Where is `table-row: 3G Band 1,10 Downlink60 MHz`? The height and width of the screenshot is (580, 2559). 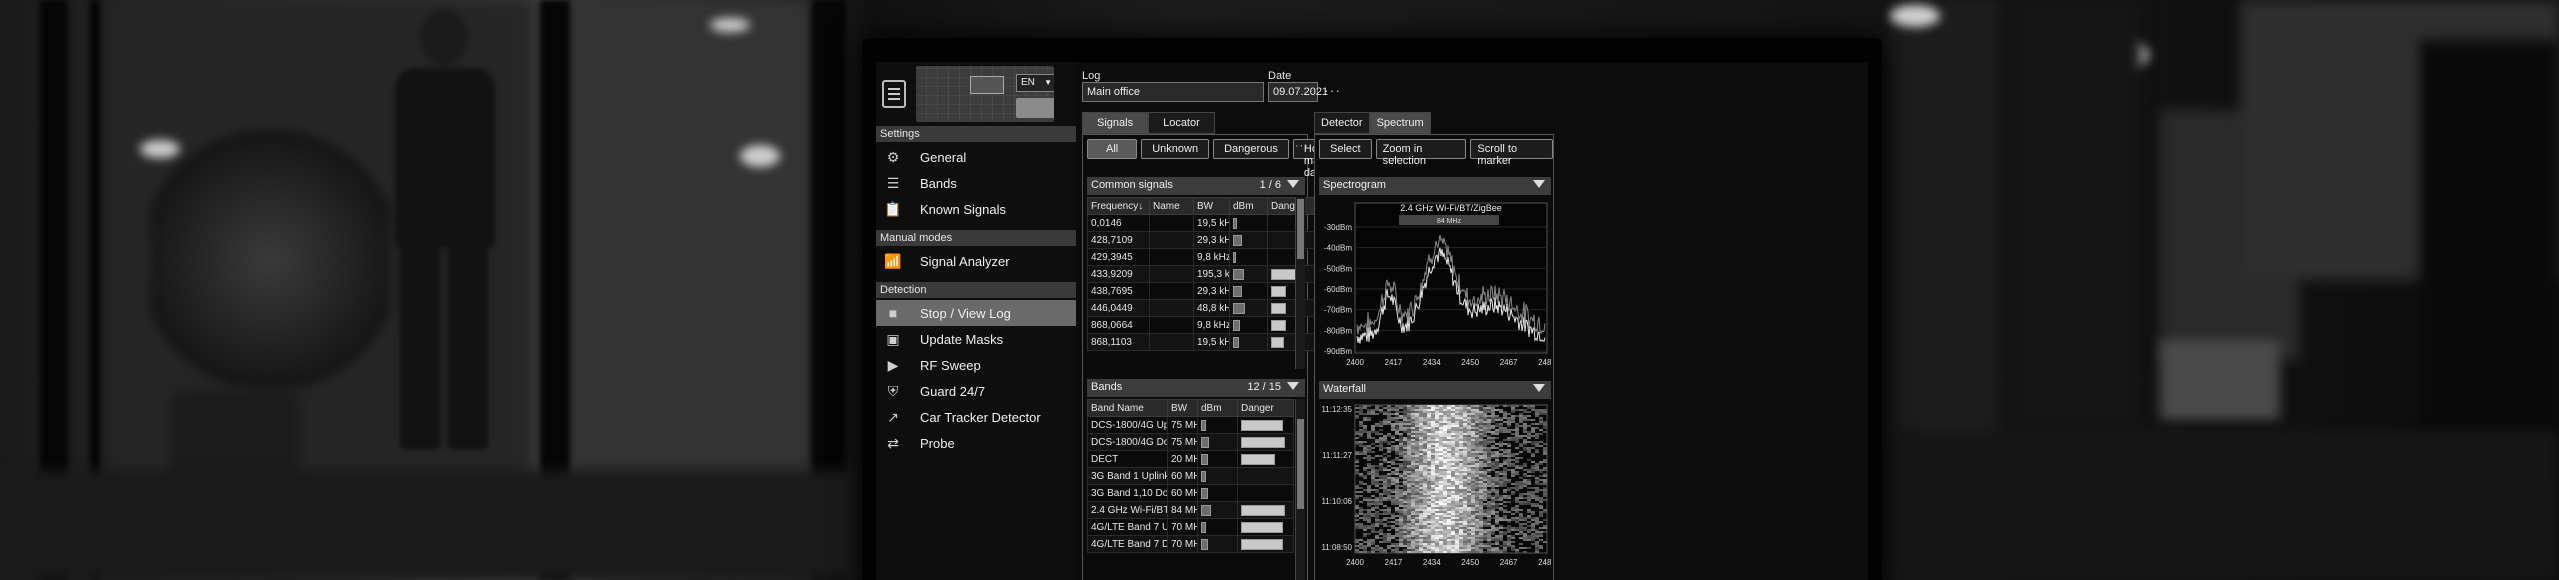 table-row: 3G Band 1,10 Downlink60 MHz is located at coordinates (1190, 493).